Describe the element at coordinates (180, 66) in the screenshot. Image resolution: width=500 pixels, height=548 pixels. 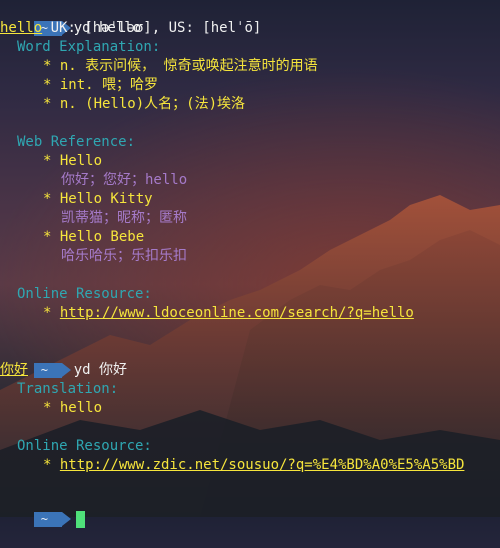
I see `definition-item: * n. 表示问候， 惊奇或唤起注意时的用语` at that location.